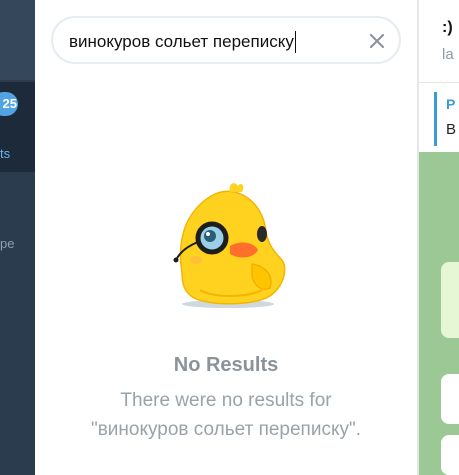 Image resolution: width=459 pixels, height=475 pixels. I want to click on close-icon, so click(377, 41).